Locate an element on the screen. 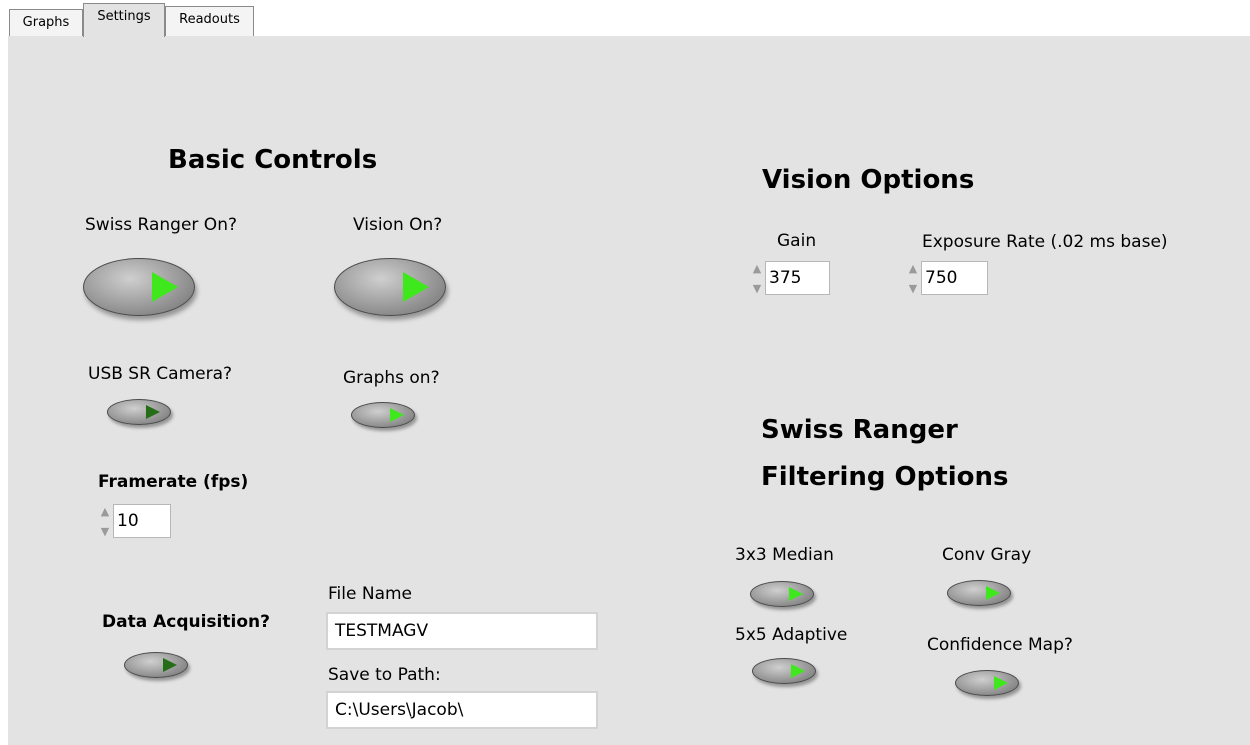  usb-sr-camera-button is located at coordinates (139, 412).